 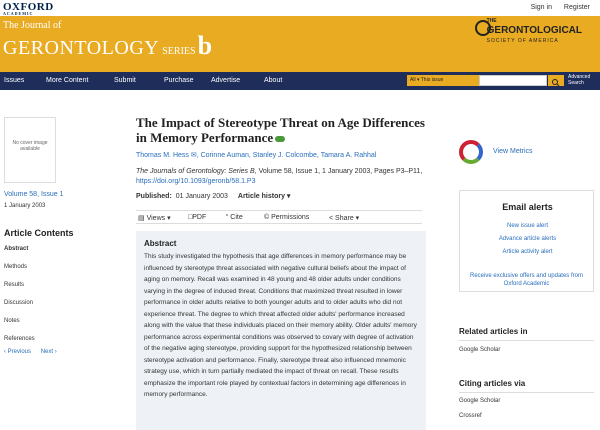 What do you see at coordinates (14, 80) in the screenshot?
I see `nav-issues: Issues` at bounding box center [14, 80].